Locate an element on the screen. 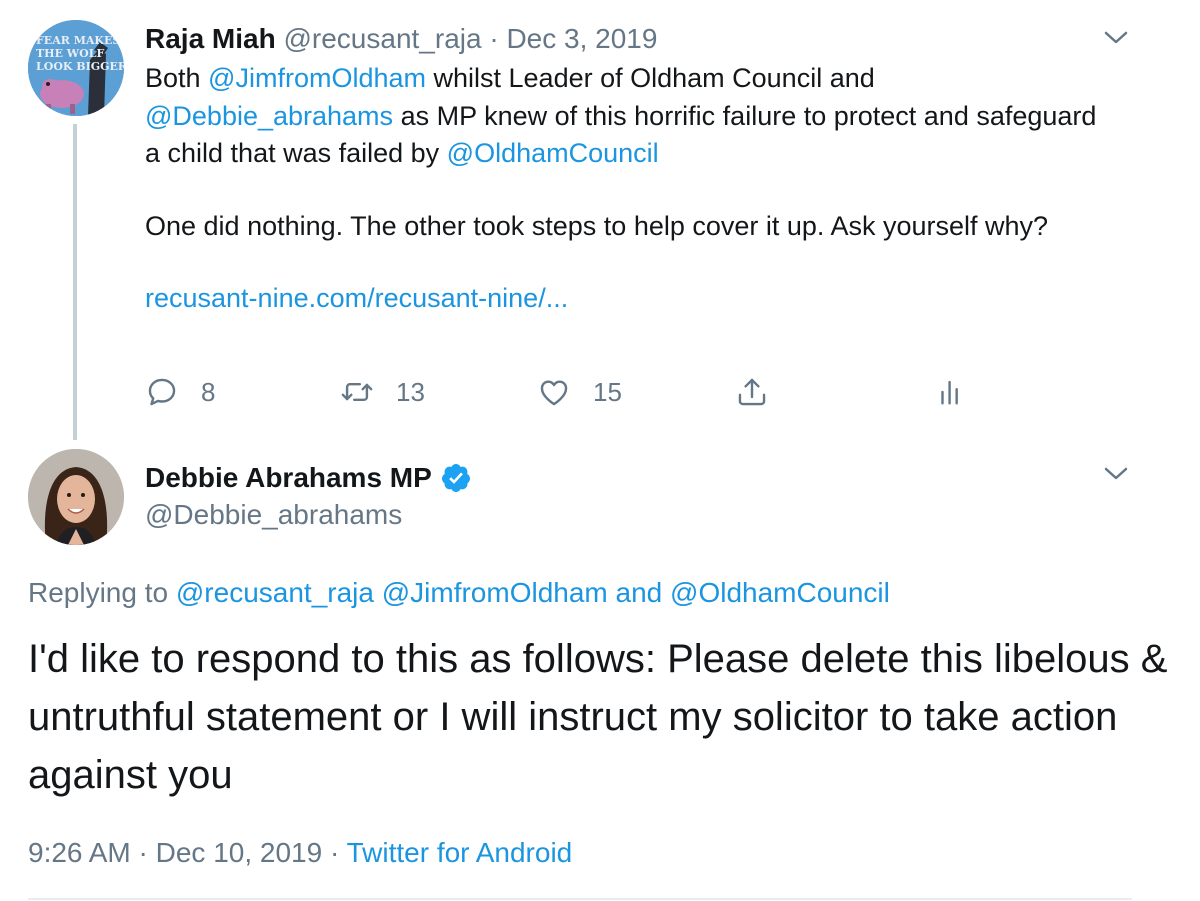  avatar-image: FEAR MAKES THE WOLF LOOK BIGGER is located at coordinates (76, 68).